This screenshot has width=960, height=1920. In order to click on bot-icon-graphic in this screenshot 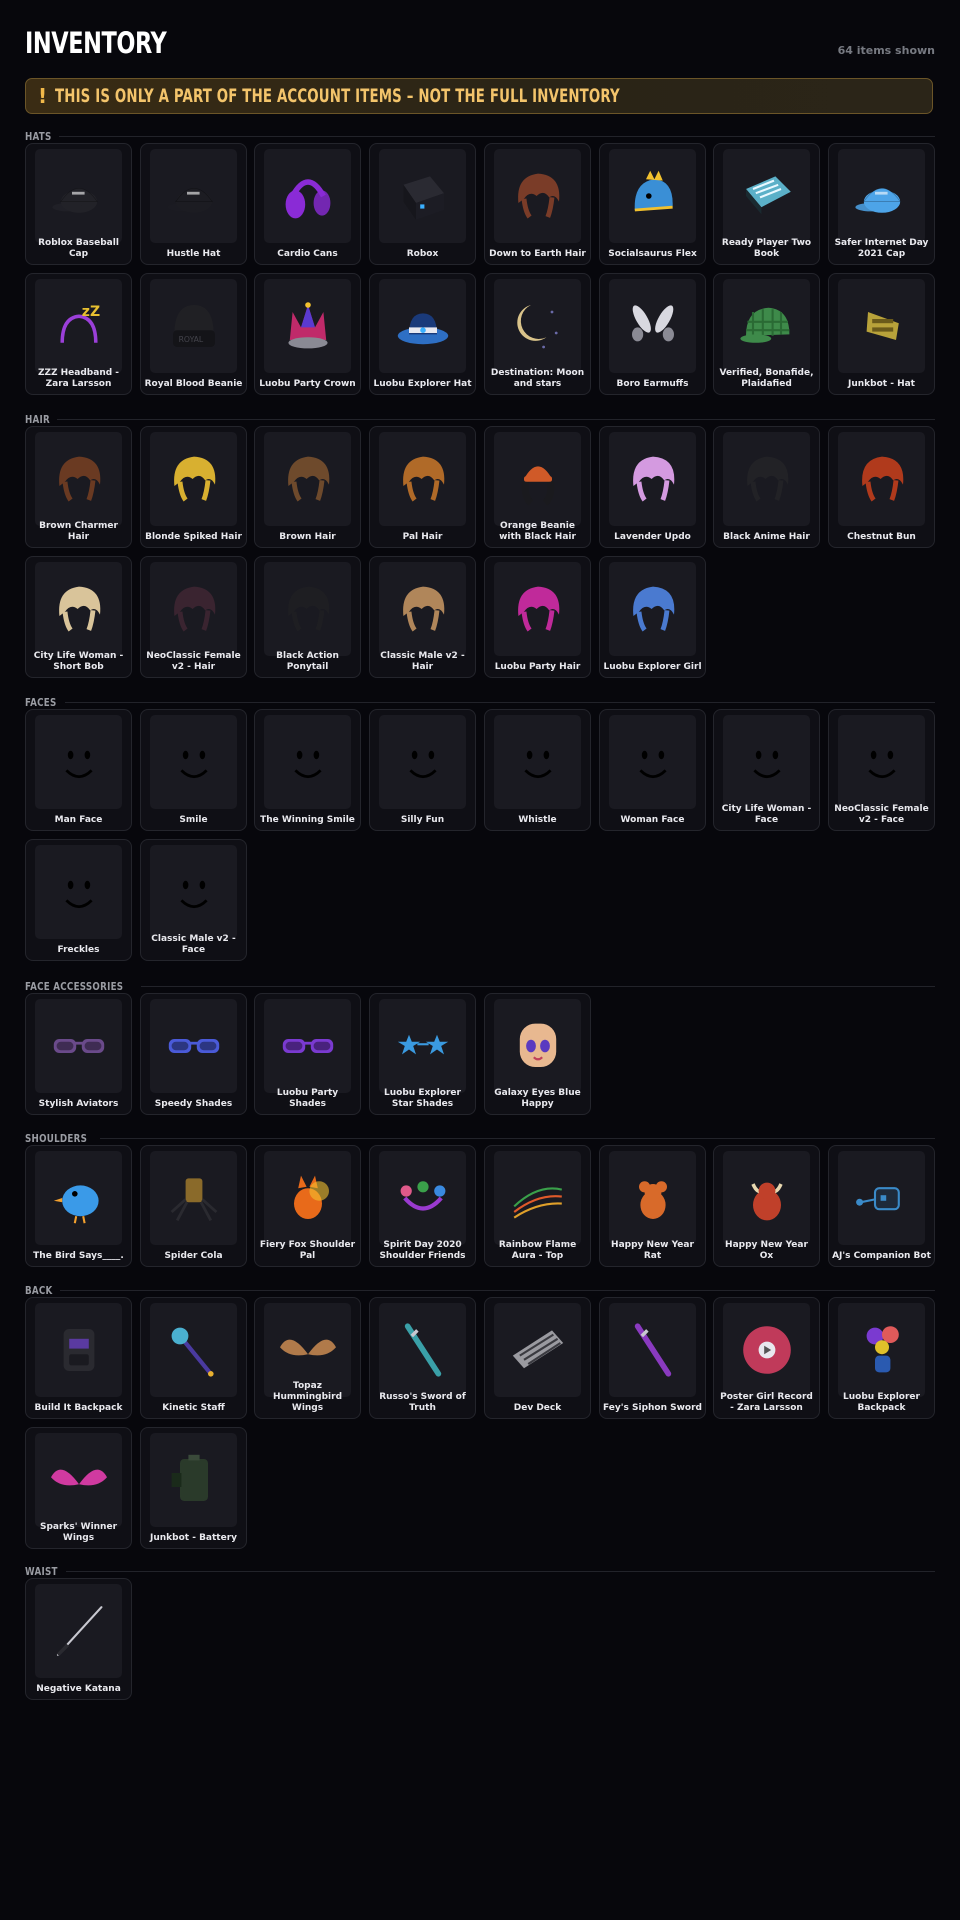, I will do `click(877, 1199)`.